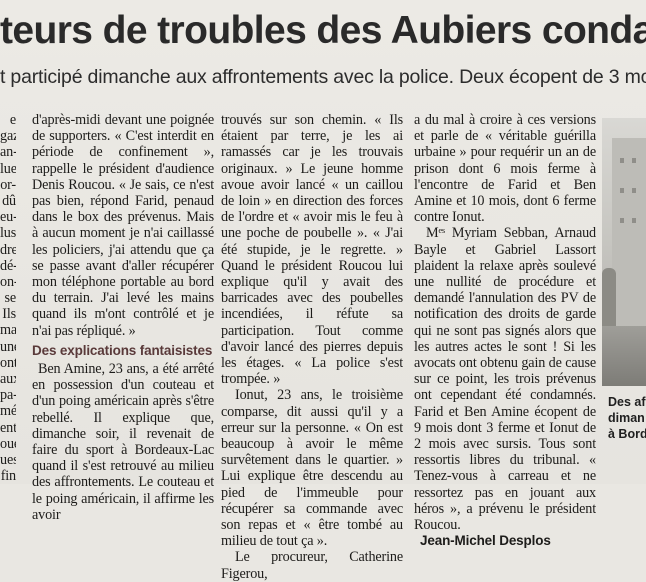 The height and width of the screenshot is (582, 646). Describe the element at coordinates (9, 200) in the screenshot. I see `cropped-line-fragment: dû` at that location.